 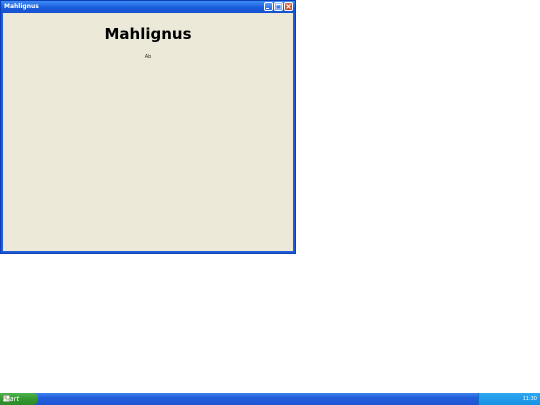 What do you see at coordinates (148, 34) in the screenshot?
I see `page-title: Mahlignus` at bounding box center [148, 34].